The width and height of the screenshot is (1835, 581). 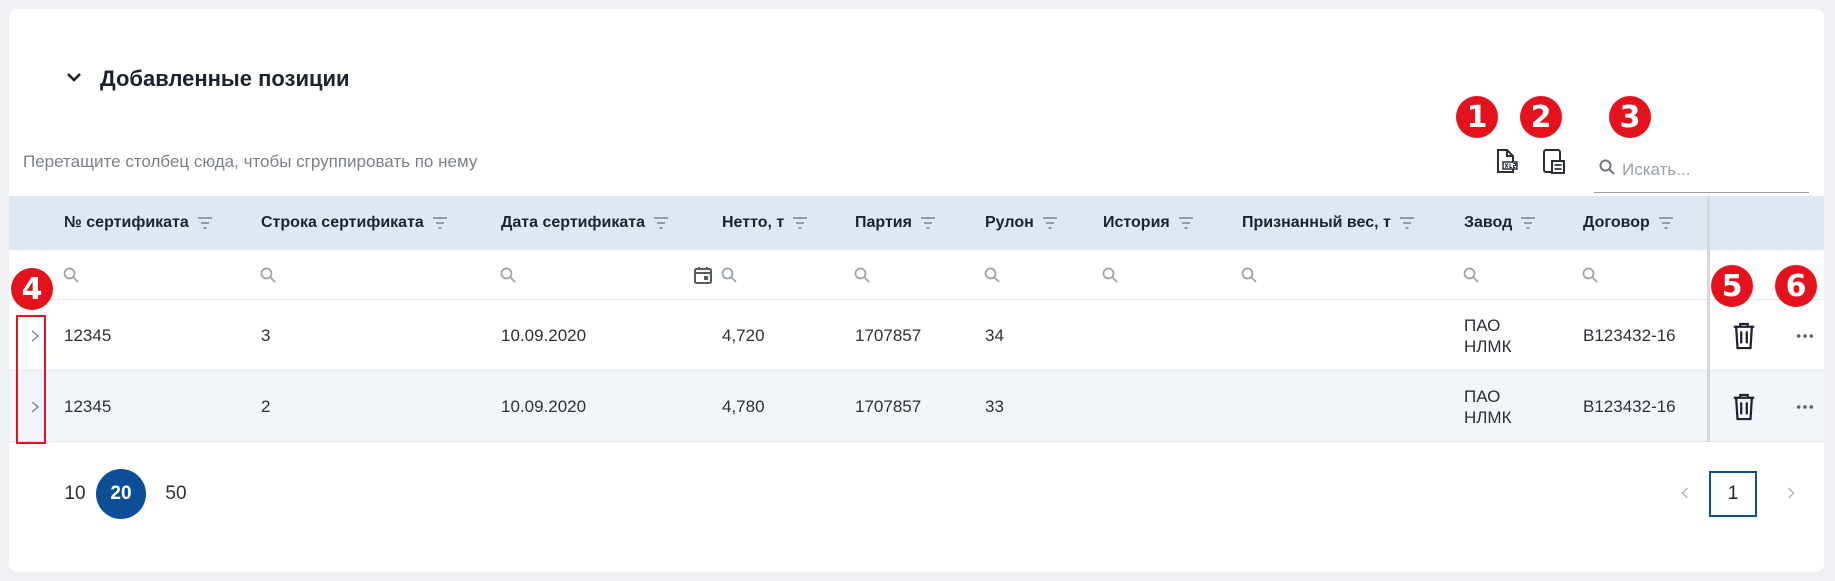 I want to click on column-label: Признанный вес, т, so click(x=1316, y=222).